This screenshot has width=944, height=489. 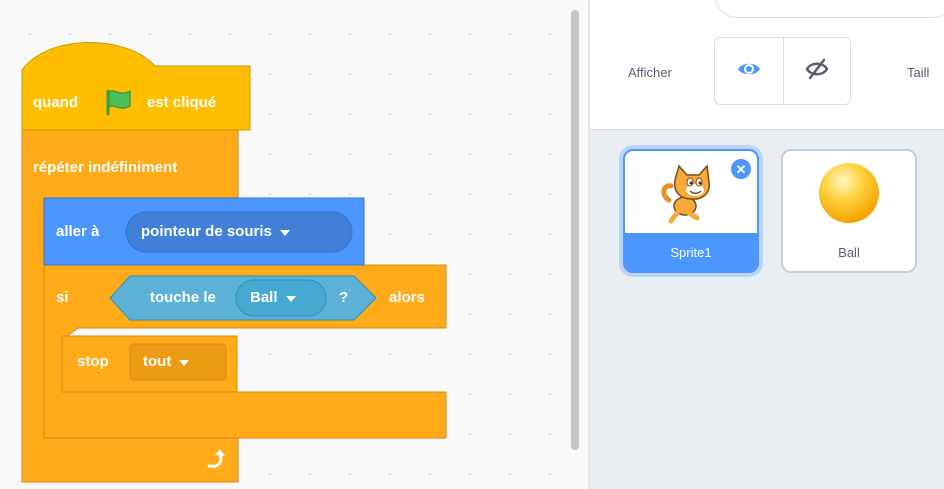 I want to click on show-button, so click(x=749, y=71).